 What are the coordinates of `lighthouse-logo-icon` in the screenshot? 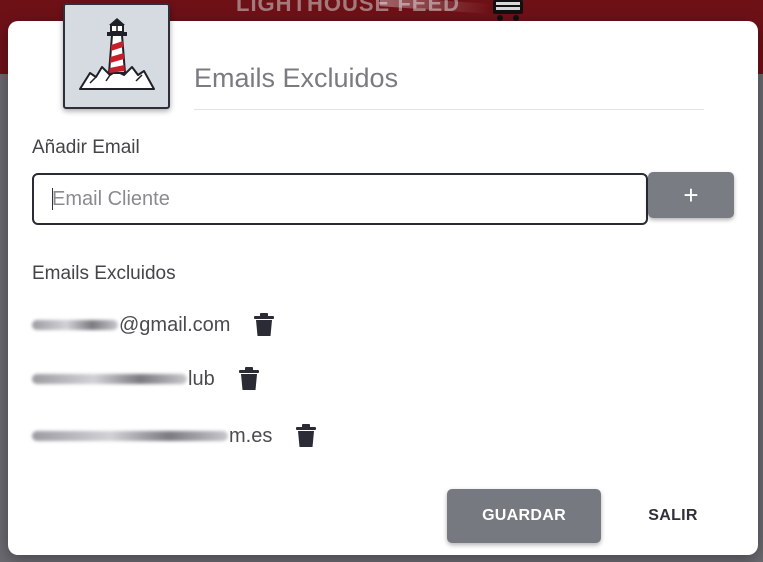 It's located at (116, 54).